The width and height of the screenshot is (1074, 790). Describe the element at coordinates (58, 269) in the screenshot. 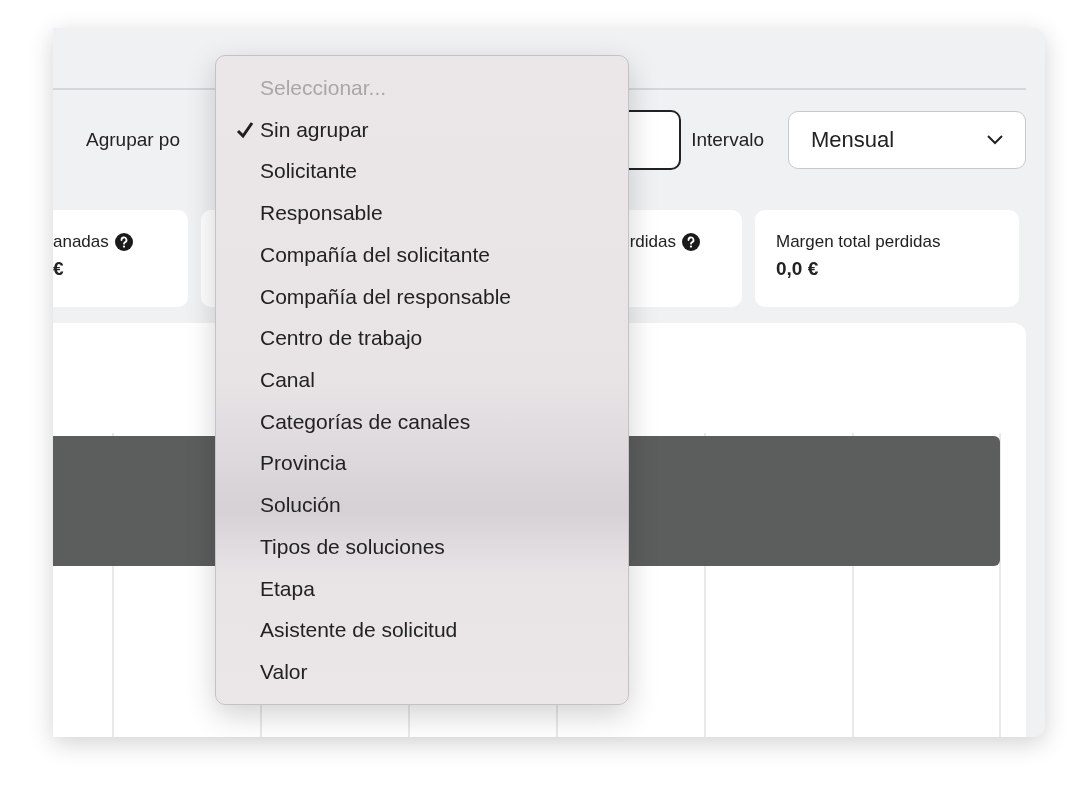

I see `stat-value: €` at that location.